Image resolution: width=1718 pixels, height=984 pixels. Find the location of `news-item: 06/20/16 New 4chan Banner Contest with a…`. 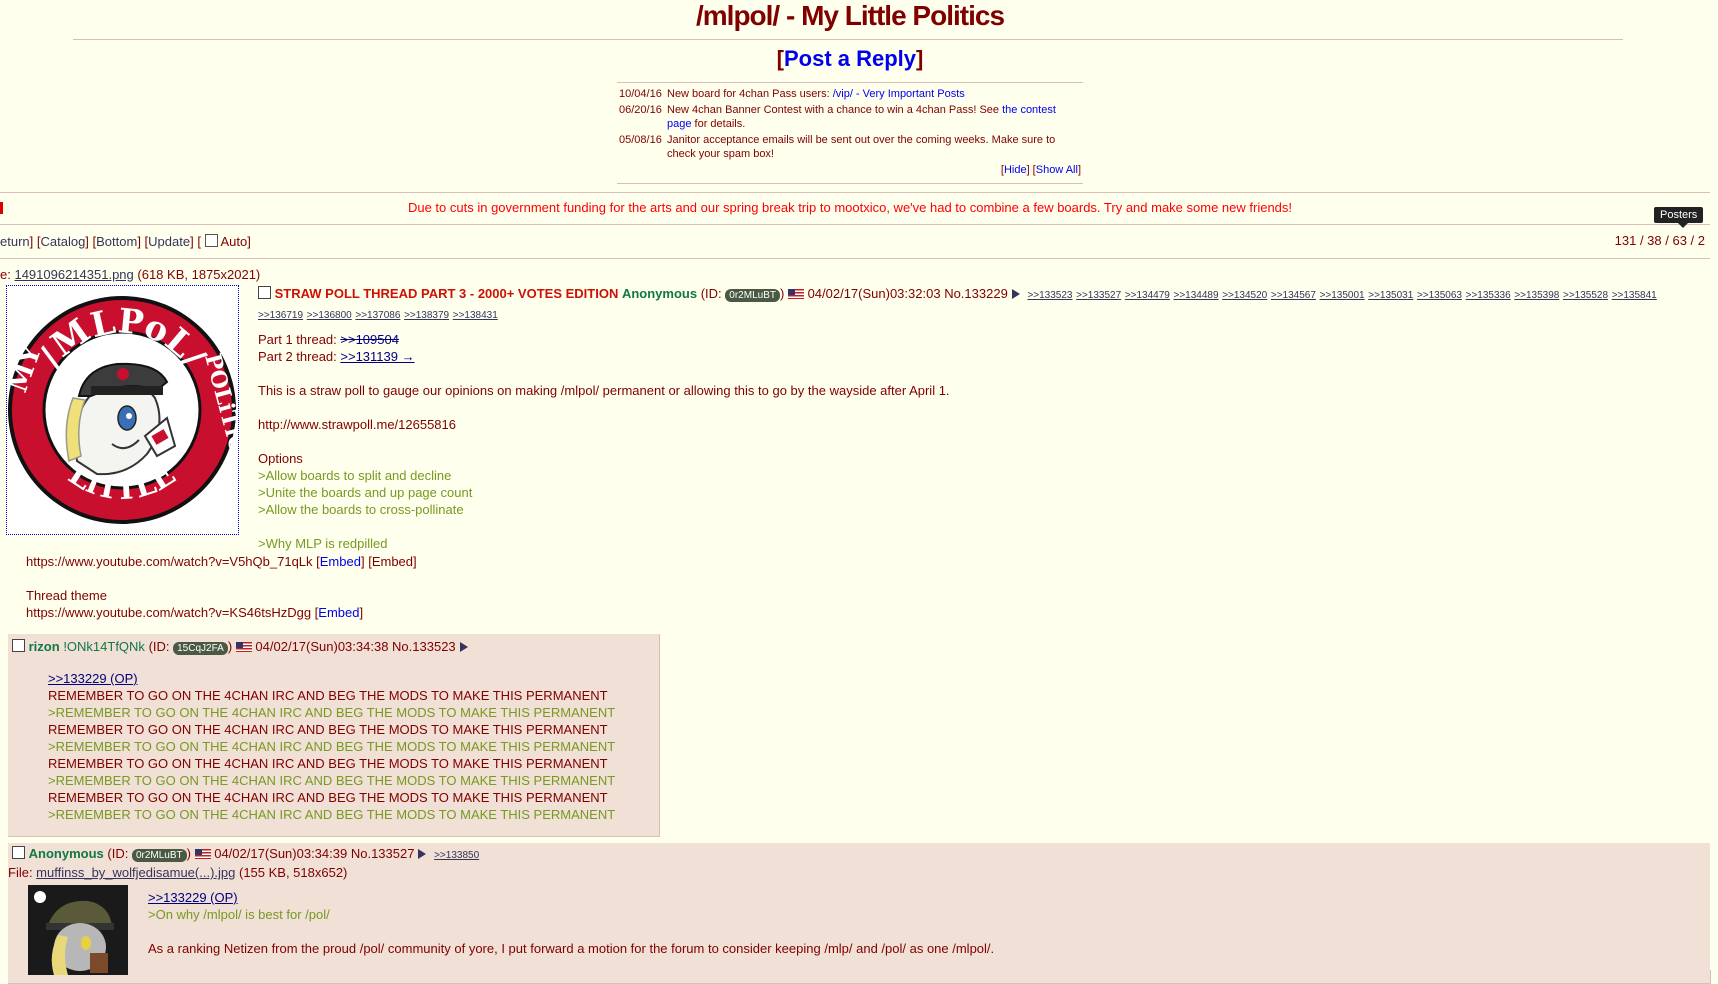

news-item: 06/20/16 New 4chan Banner Contest with a… is located at coordinates (850, 117).